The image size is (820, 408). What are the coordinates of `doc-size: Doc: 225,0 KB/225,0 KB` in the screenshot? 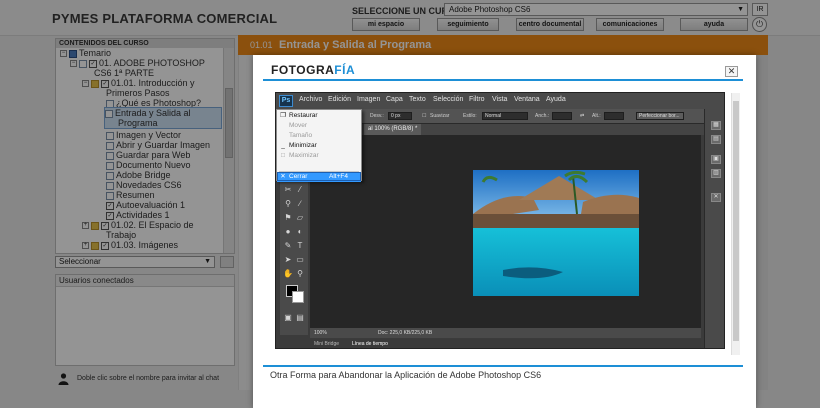 It's located at (405, 333).